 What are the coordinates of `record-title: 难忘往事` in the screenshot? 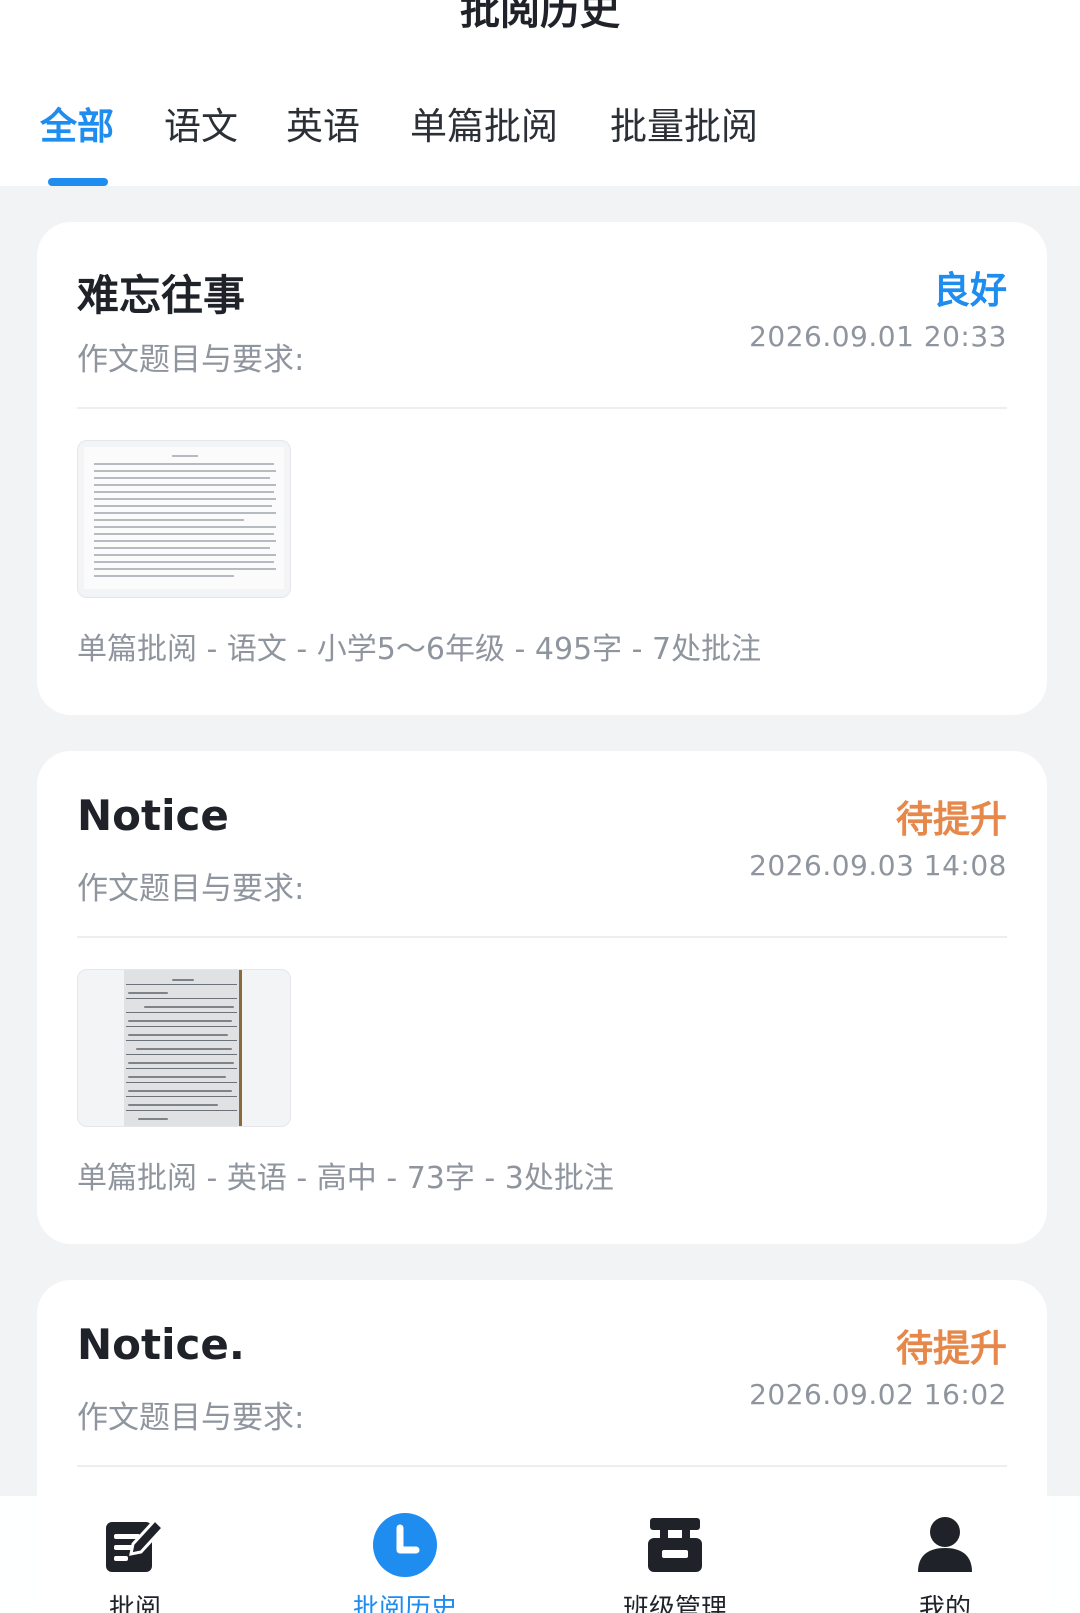 It's located at (161, 295).